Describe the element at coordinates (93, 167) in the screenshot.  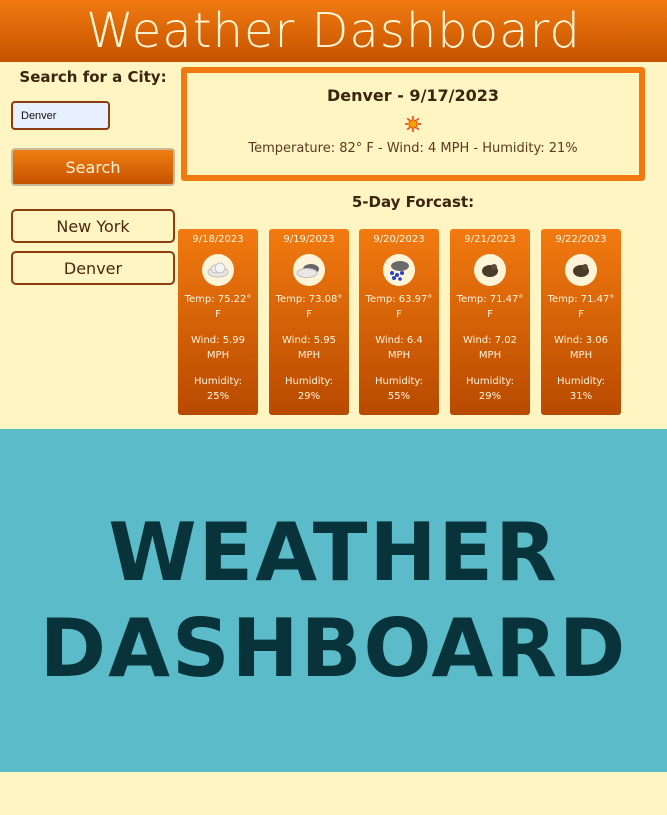
I see `search-button: Search` at that location.